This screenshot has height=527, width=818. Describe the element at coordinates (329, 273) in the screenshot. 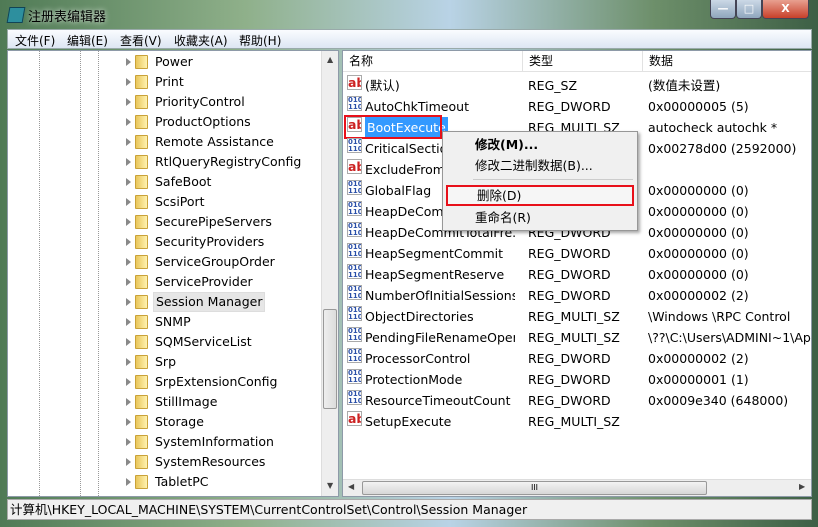

I see `tree-scrollbar: ▲ ▼` at that location.